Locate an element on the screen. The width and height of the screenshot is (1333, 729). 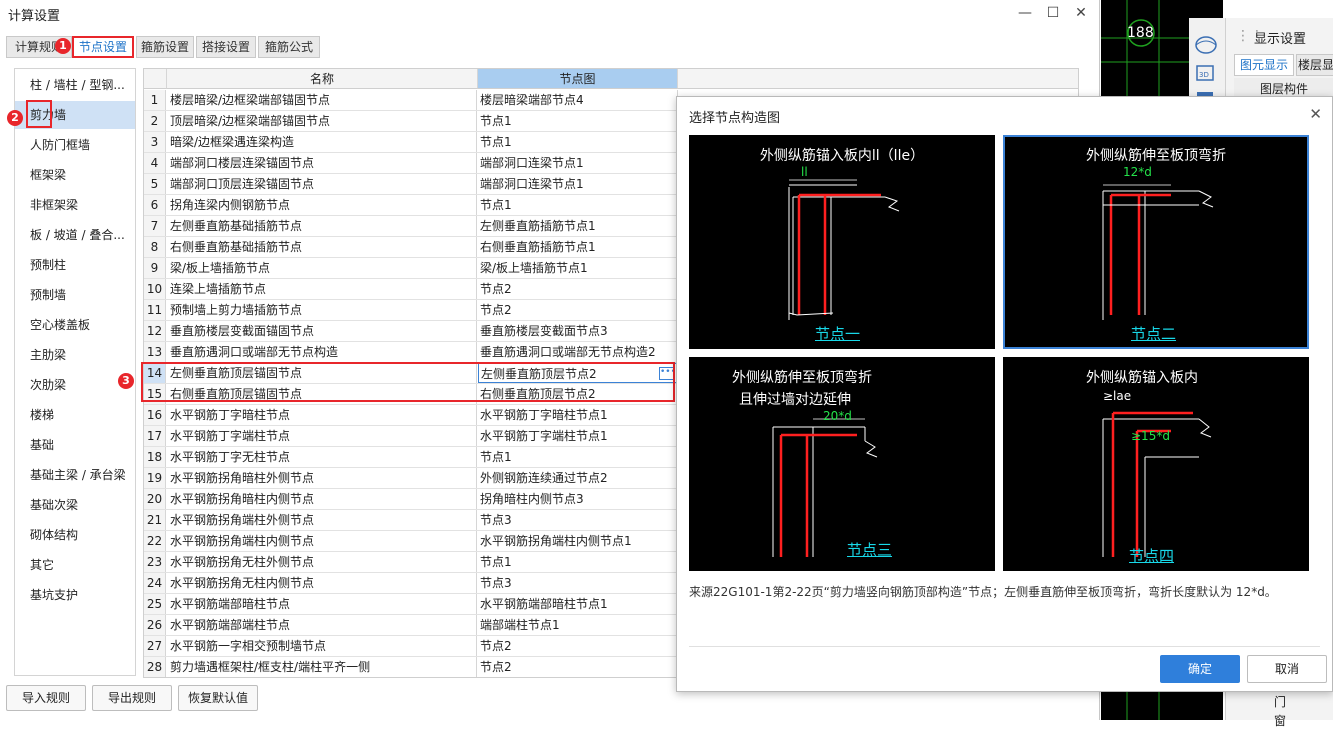
tab-stirrup-formula: 箍筋公式 is located at coordinates (289, 47).